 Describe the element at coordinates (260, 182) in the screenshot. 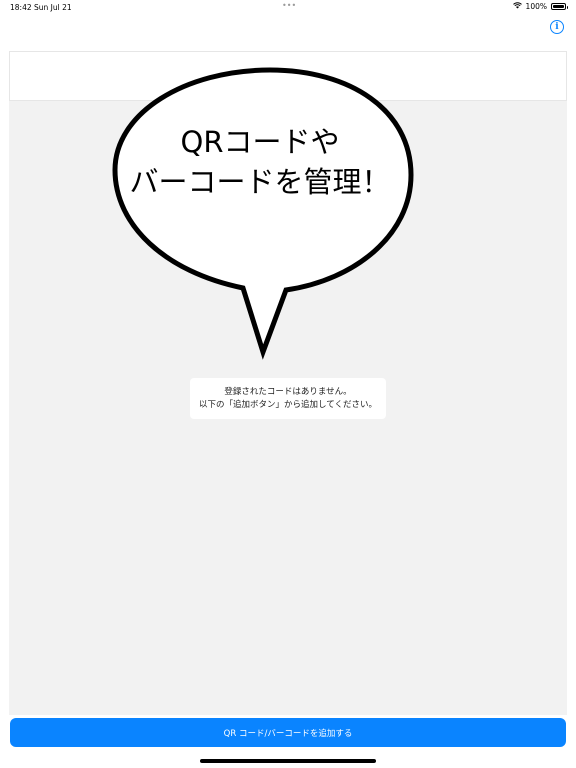

I see `bubble-line-2: バーコードを管理！` at that location.